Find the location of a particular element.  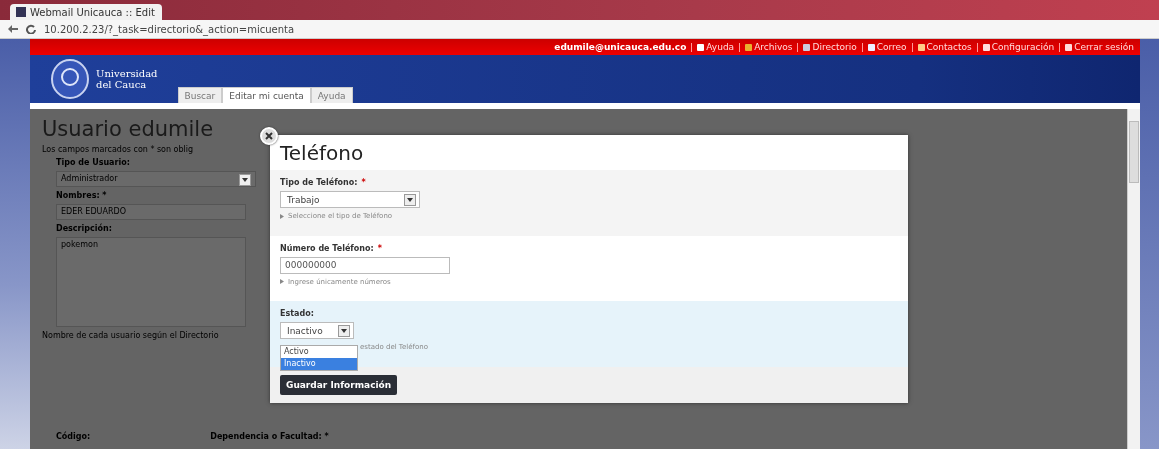

field-label: Código: is located at coordinates (73, 436).